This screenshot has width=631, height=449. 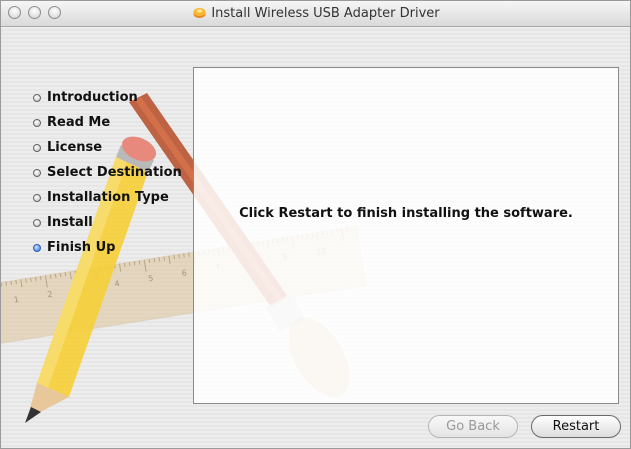 I want to click on step-install: Install, so click(x=107, y=222).